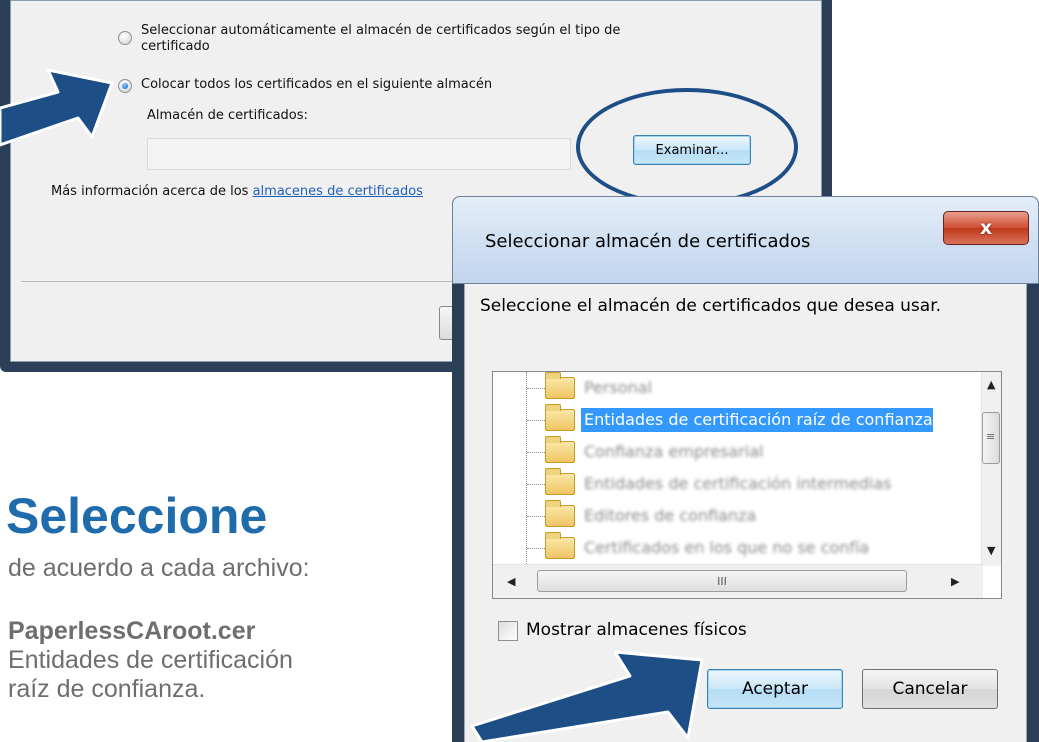 Image resolution: width=1039 pixels, height=742 pixels. I want to click on vertical-scroll-thumb: ≡, so click(991, 438).